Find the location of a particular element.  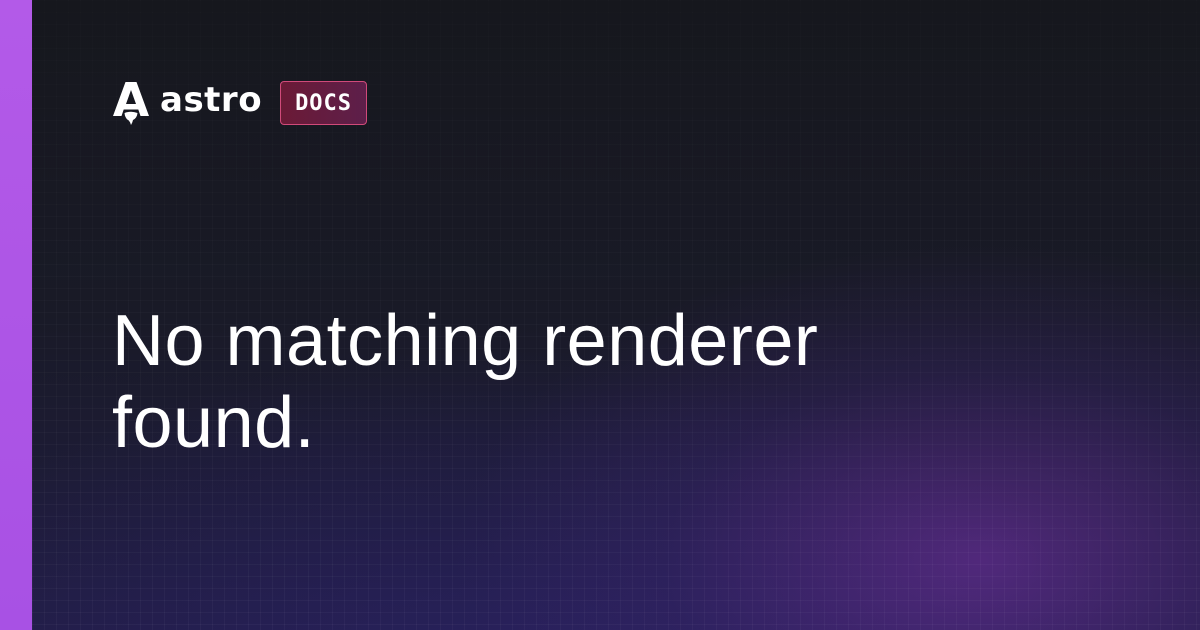

docs-badge: DOCS is located at coordinates (324, 103).